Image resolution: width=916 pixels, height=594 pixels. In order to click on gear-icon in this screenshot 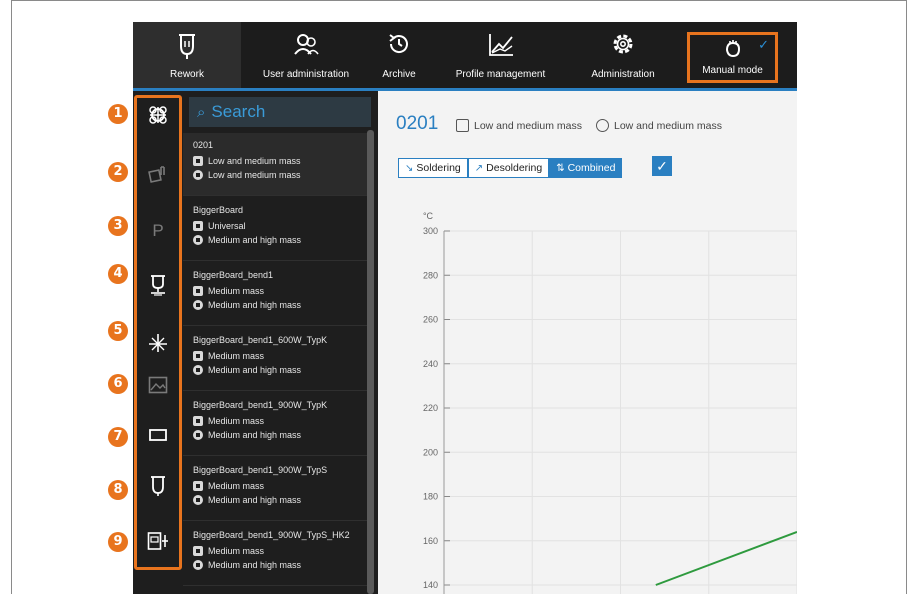, I will do `click(623, 47)`.